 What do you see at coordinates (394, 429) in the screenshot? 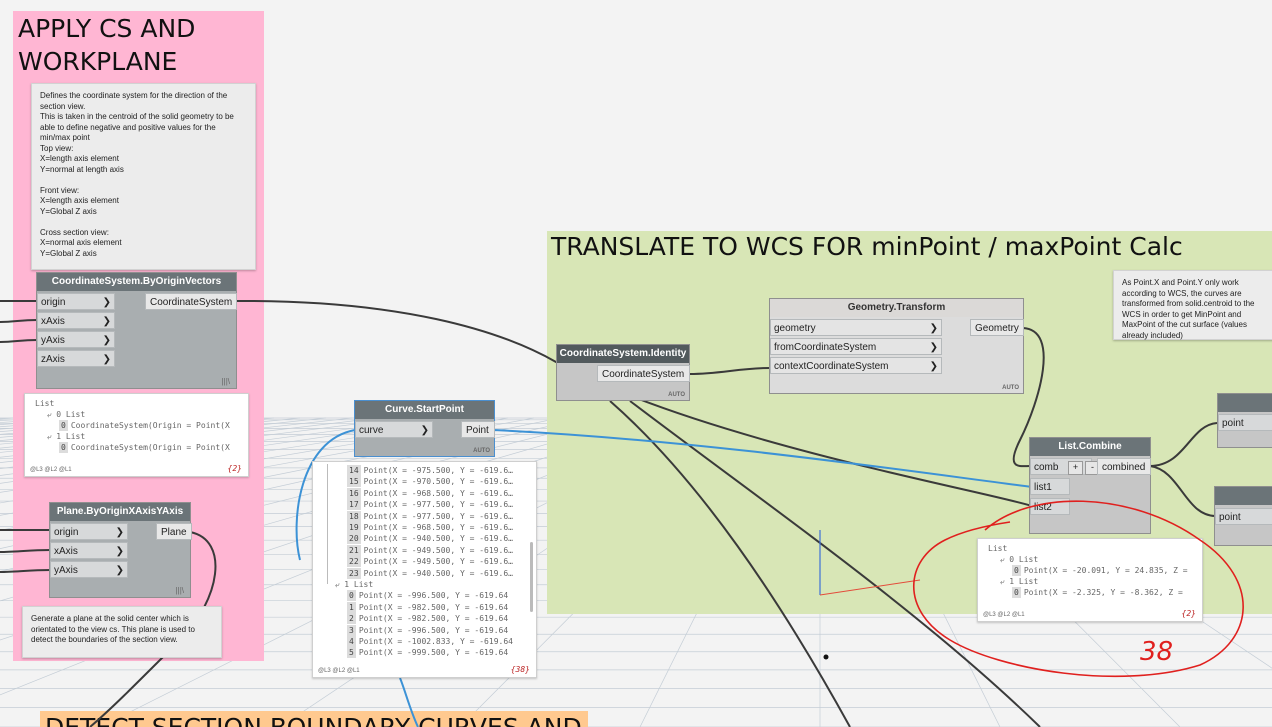
I see `input-port-curve: curve ❯` at bounding box center [394, 429].